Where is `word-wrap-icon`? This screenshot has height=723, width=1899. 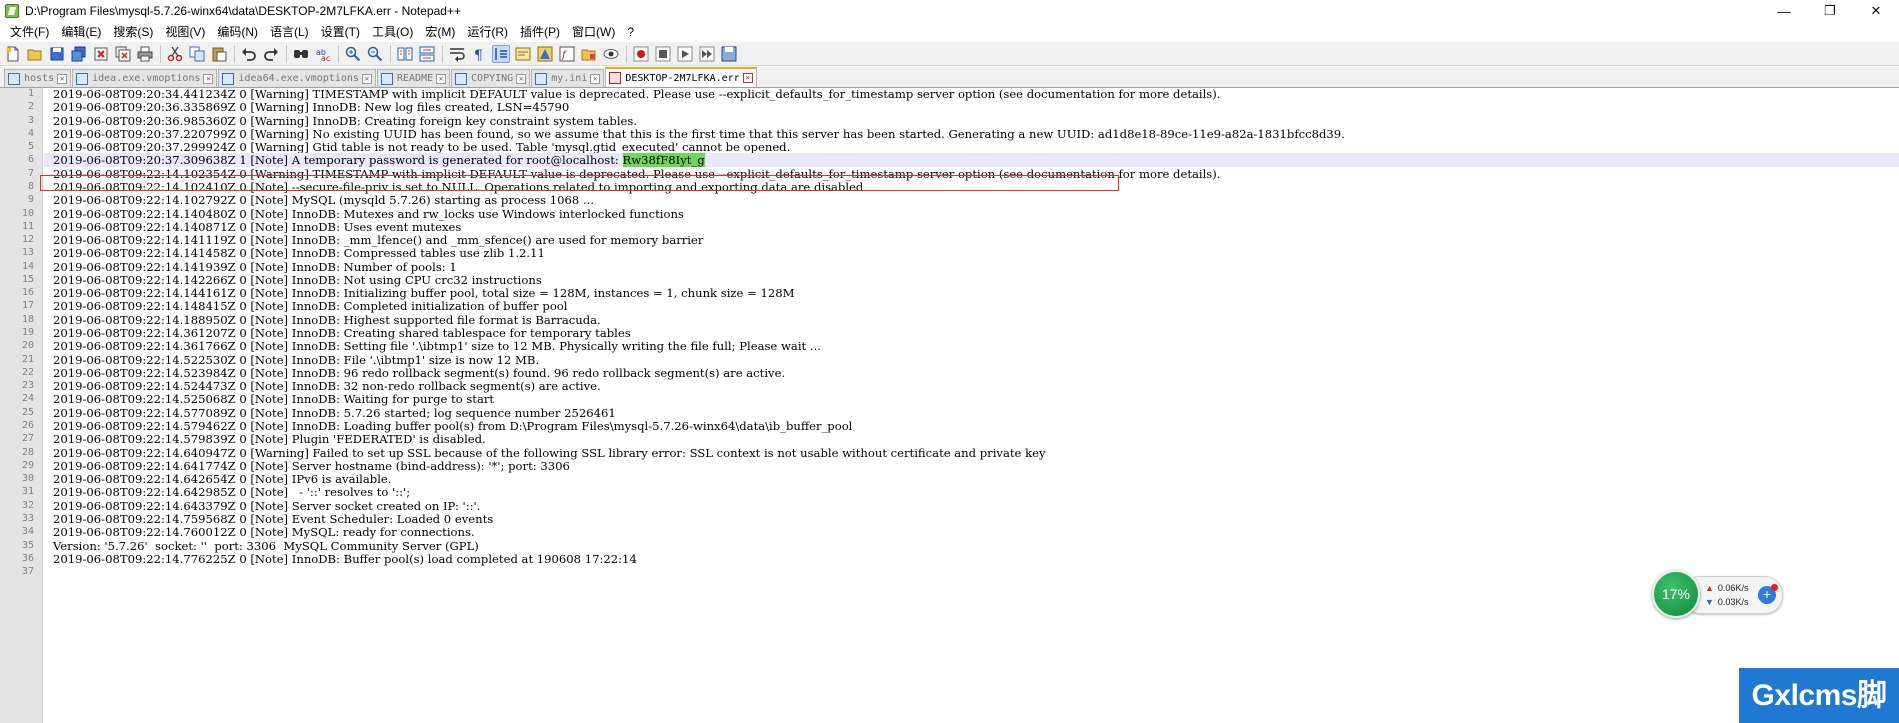
word-wrap-icon is located at coordinates (457, 54).